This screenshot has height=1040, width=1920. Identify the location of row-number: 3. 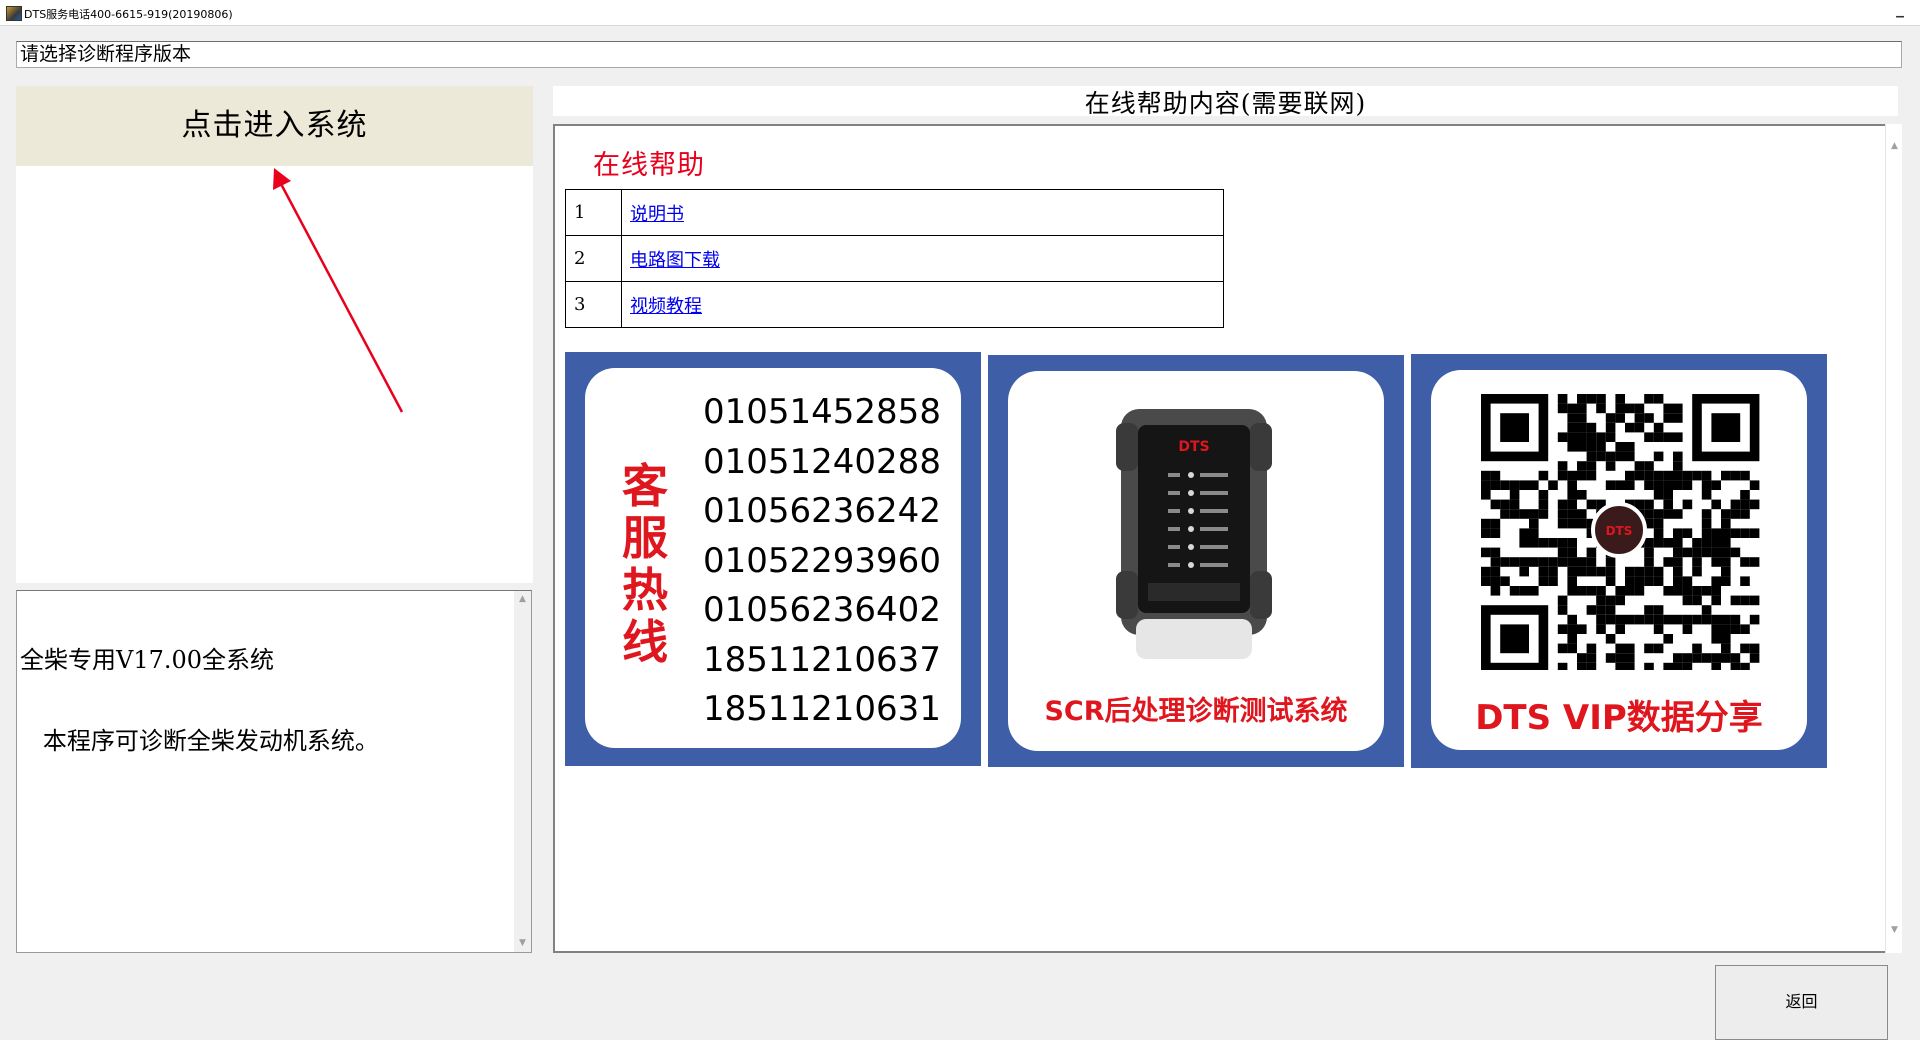
(593, 304).